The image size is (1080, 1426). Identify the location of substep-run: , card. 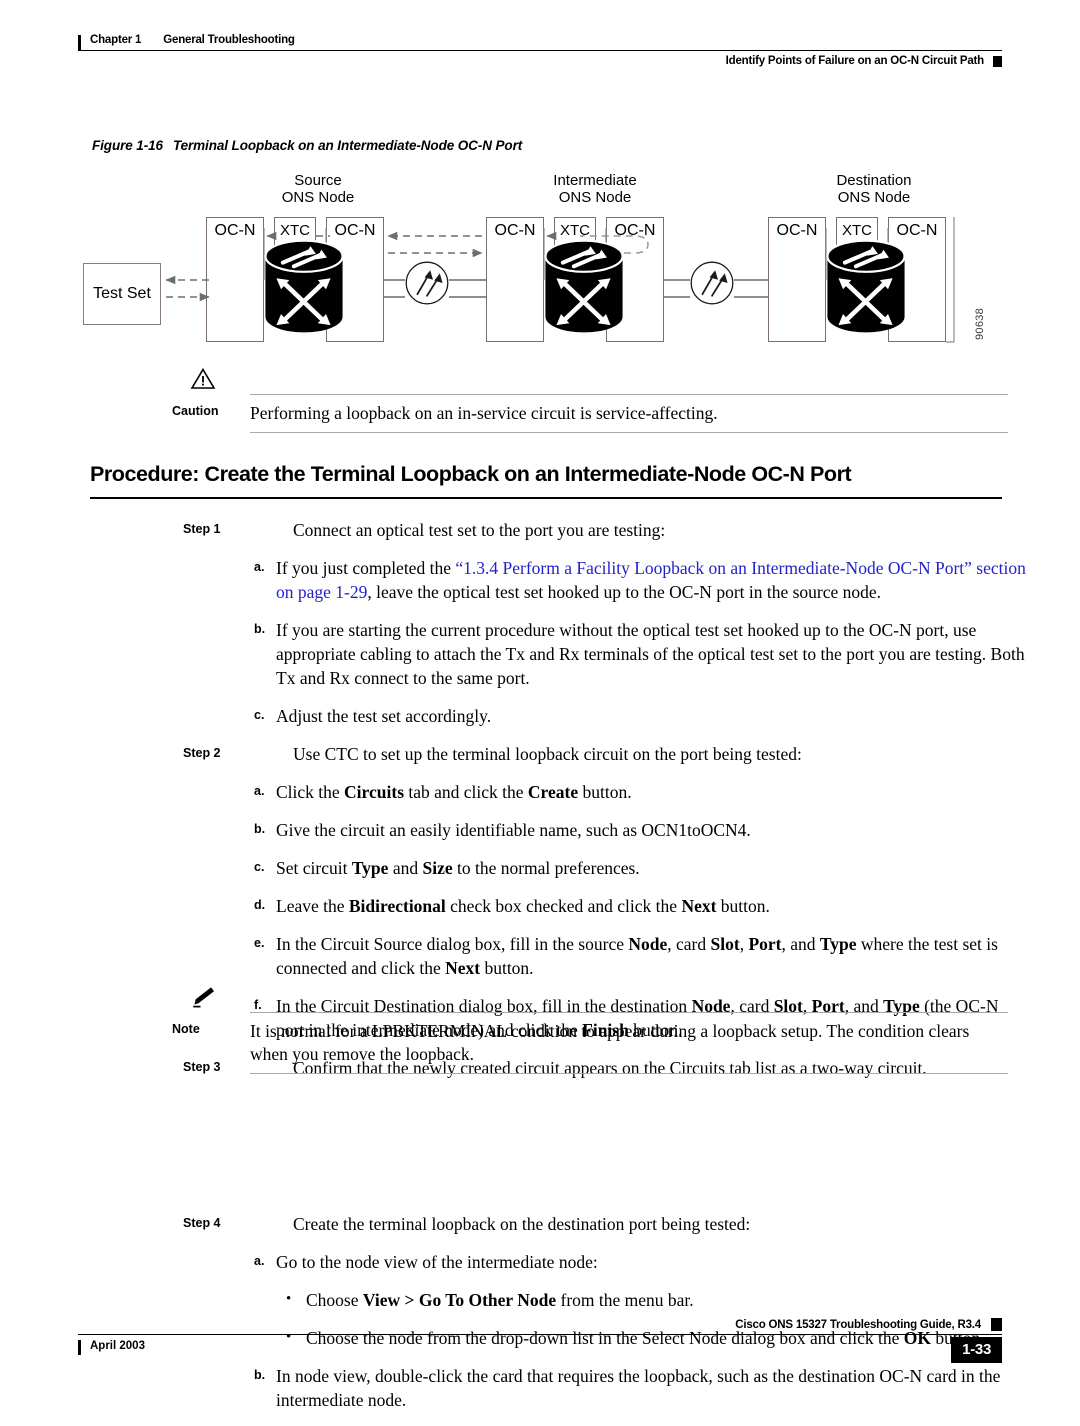
(689, 944).